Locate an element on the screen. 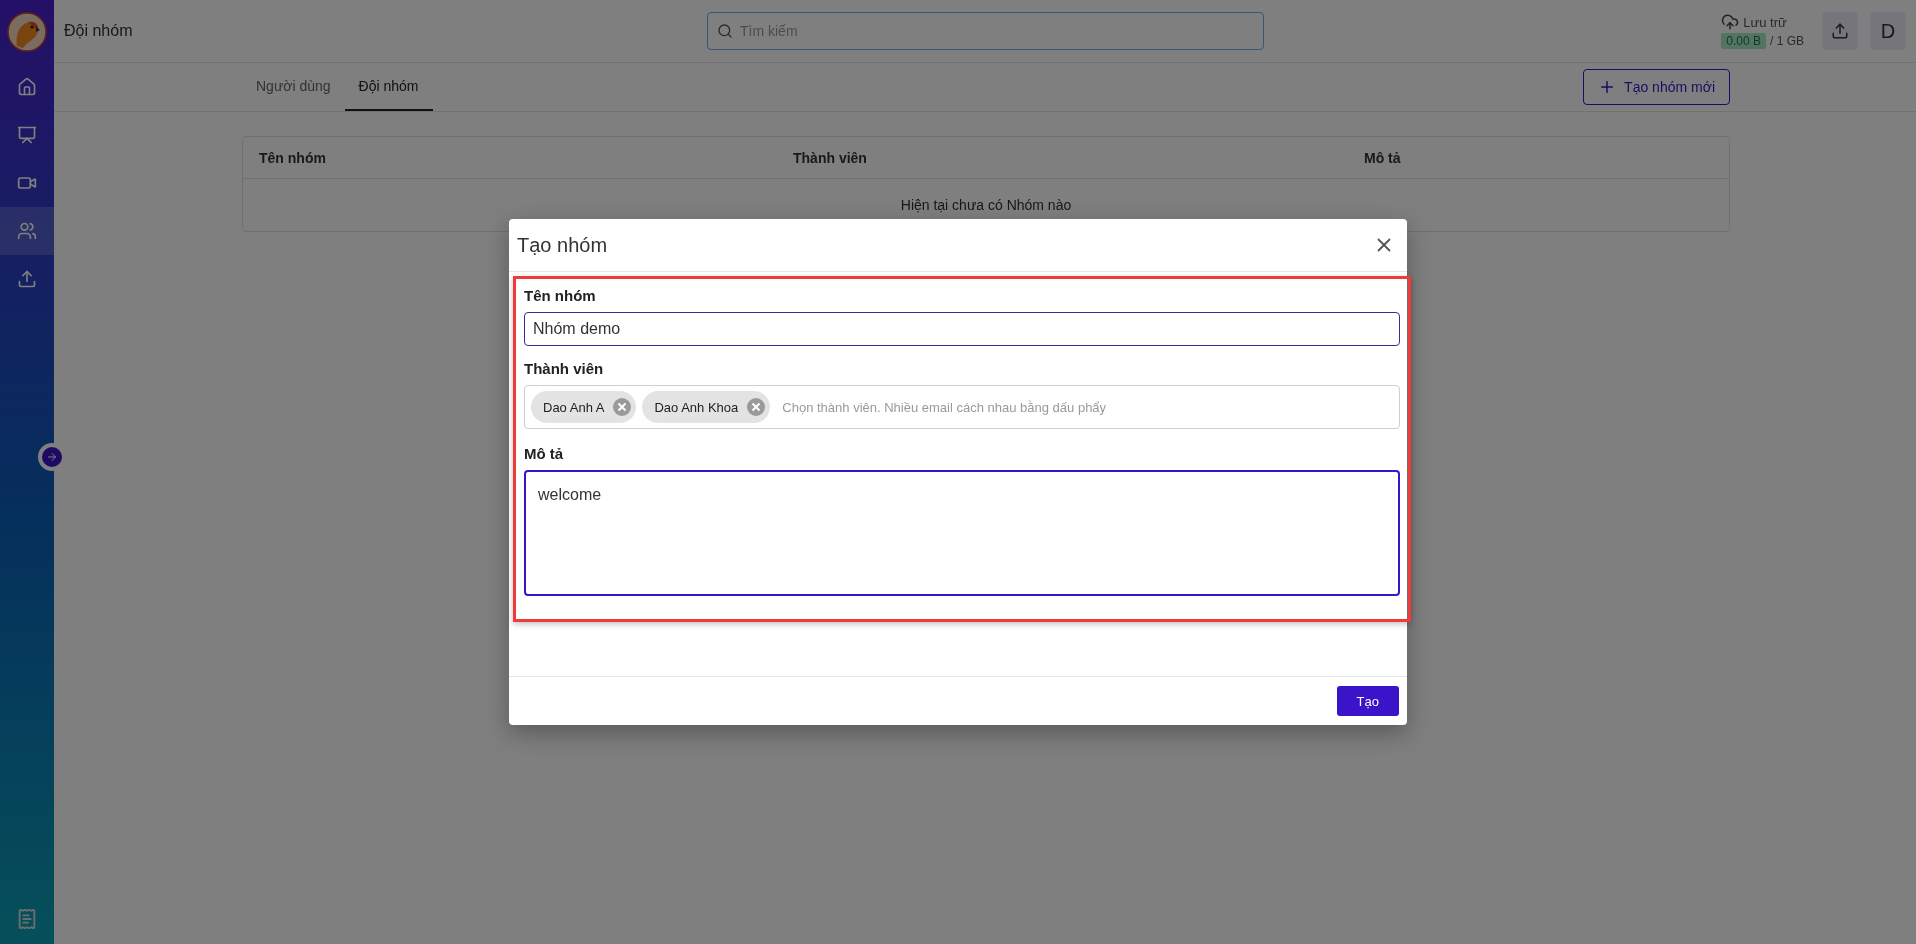 Image resolution: width=1916 pixels, height=944 pixels. members-field: Dao Anh A Dao Anh Khoa Chọn thành viên. Nhiều email cách nhau bằng dấu phẩy is located at coordinates (962, 407).